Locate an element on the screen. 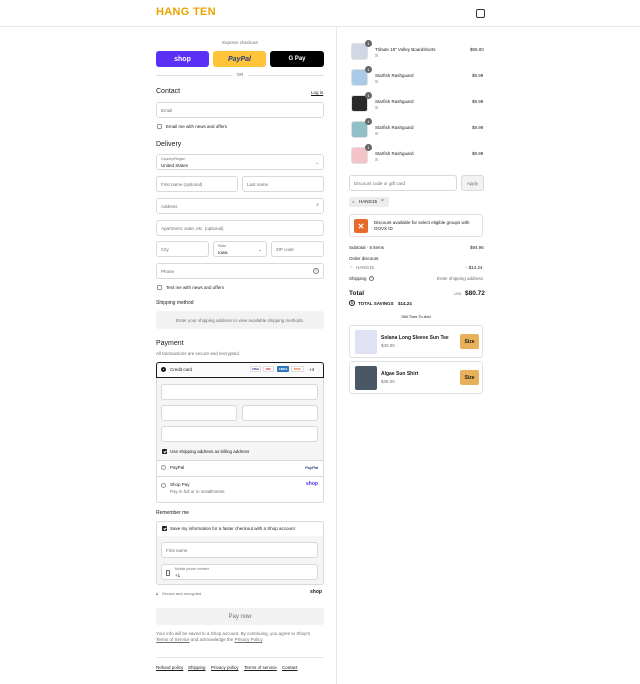 The height and width of the screenshot is (684, 640). tag-icon: ⌂ is located at coordinates (351, 266).